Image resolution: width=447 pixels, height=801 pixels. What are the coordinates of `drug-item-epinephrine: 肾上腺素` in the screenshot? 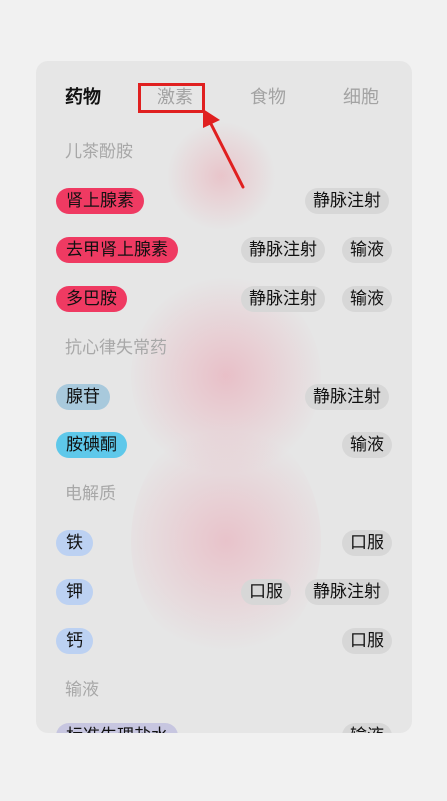 It's located at (100, 201).